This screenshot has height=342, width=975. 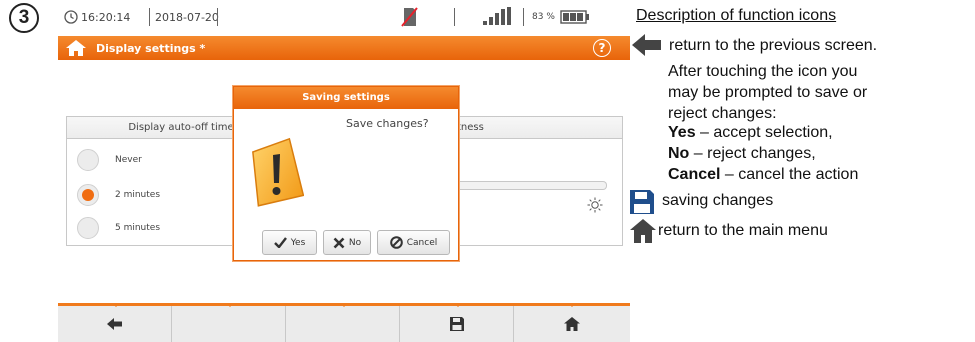 I want to click on battery-icon, so click(x=574, y=17).